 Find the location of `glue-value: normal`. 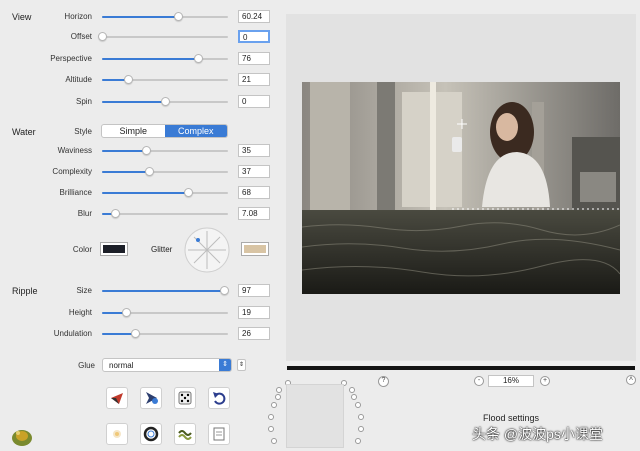

glue-value: normal is located at coordinates (121, 365).